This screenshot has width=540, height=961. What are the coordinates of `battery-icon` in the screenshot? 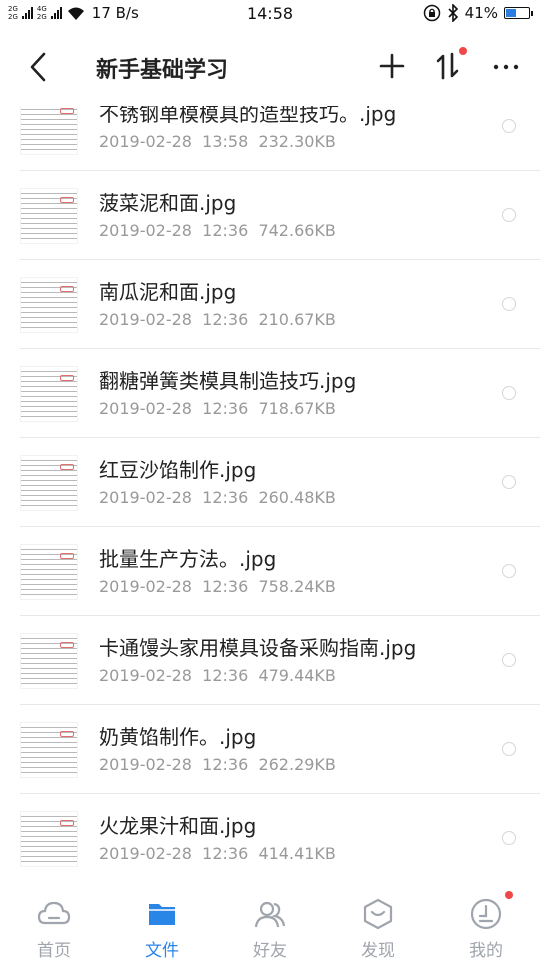 It's located at (518, 13).